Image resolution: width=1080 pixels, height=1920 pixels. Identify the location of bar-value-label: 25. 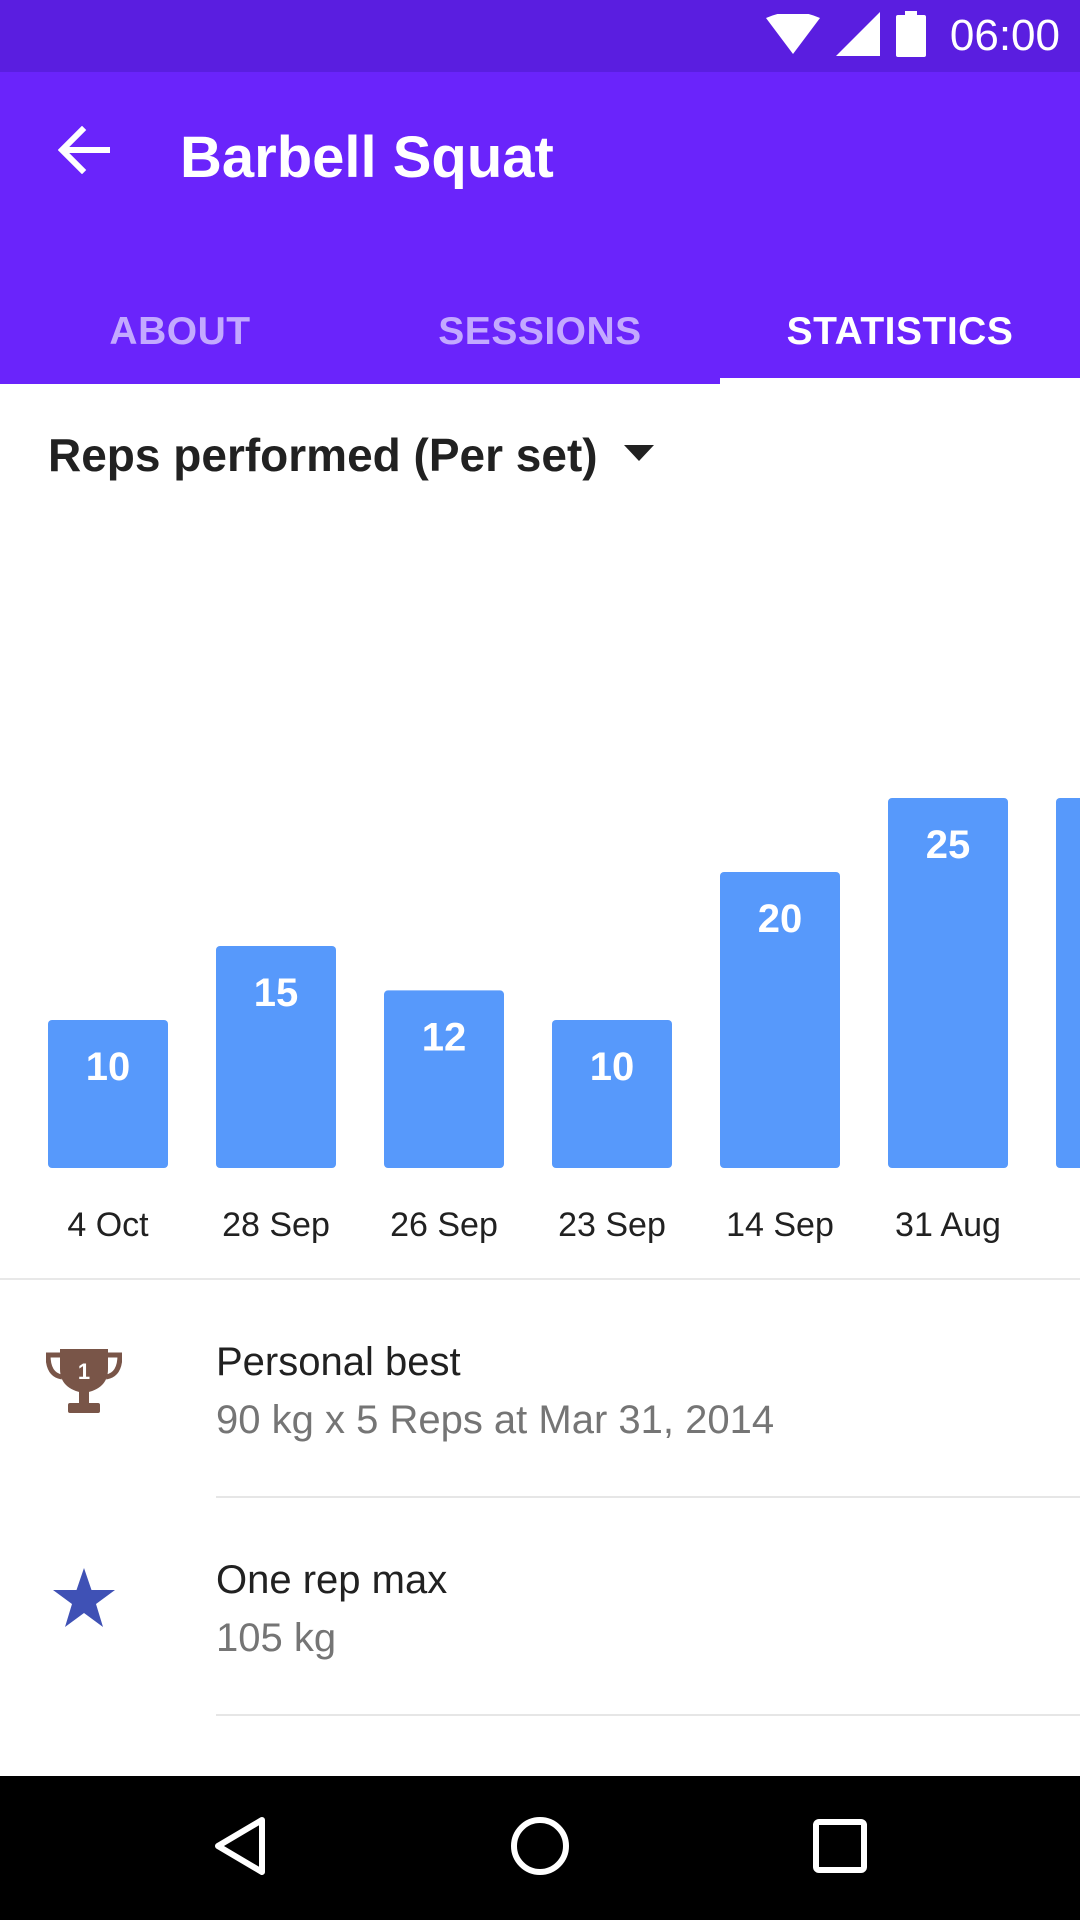
(948, 845).